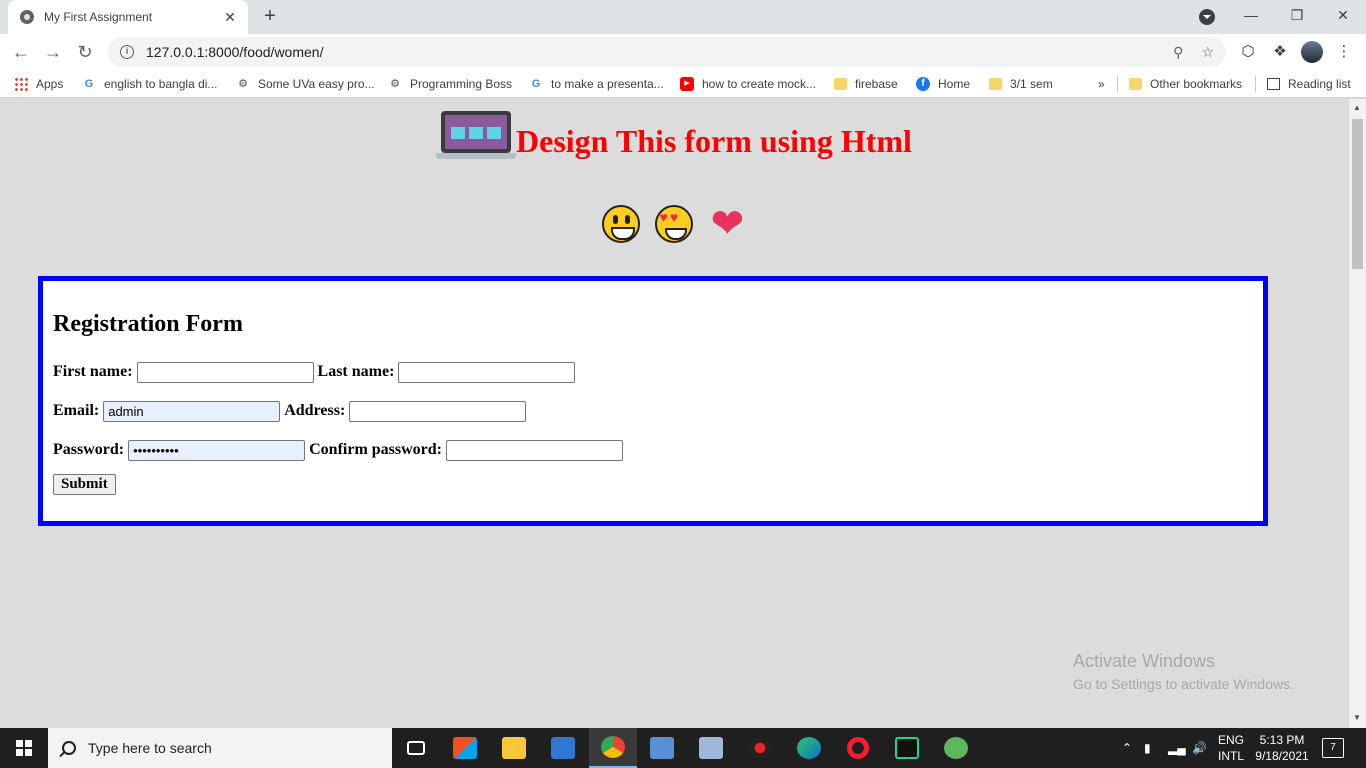 The height and width of the screenshot is (768, 1366). What do you see at coordinates (1309, 84) in the screenshot?
I see `reading-list: Reading list` at bounding box center [1309, 84].